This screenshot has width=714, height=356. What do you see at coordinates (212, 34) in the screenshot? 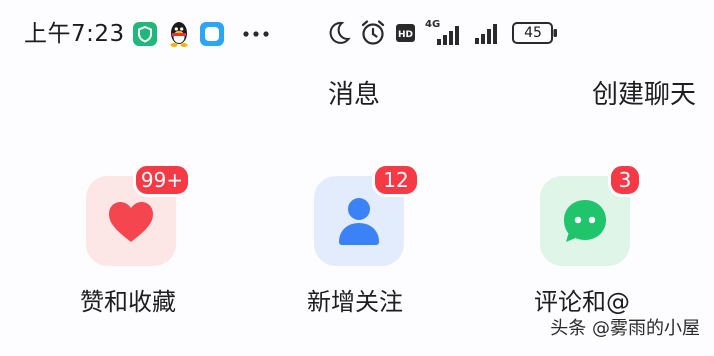
I see `app-square-icon` at bounding box center [212, 34].